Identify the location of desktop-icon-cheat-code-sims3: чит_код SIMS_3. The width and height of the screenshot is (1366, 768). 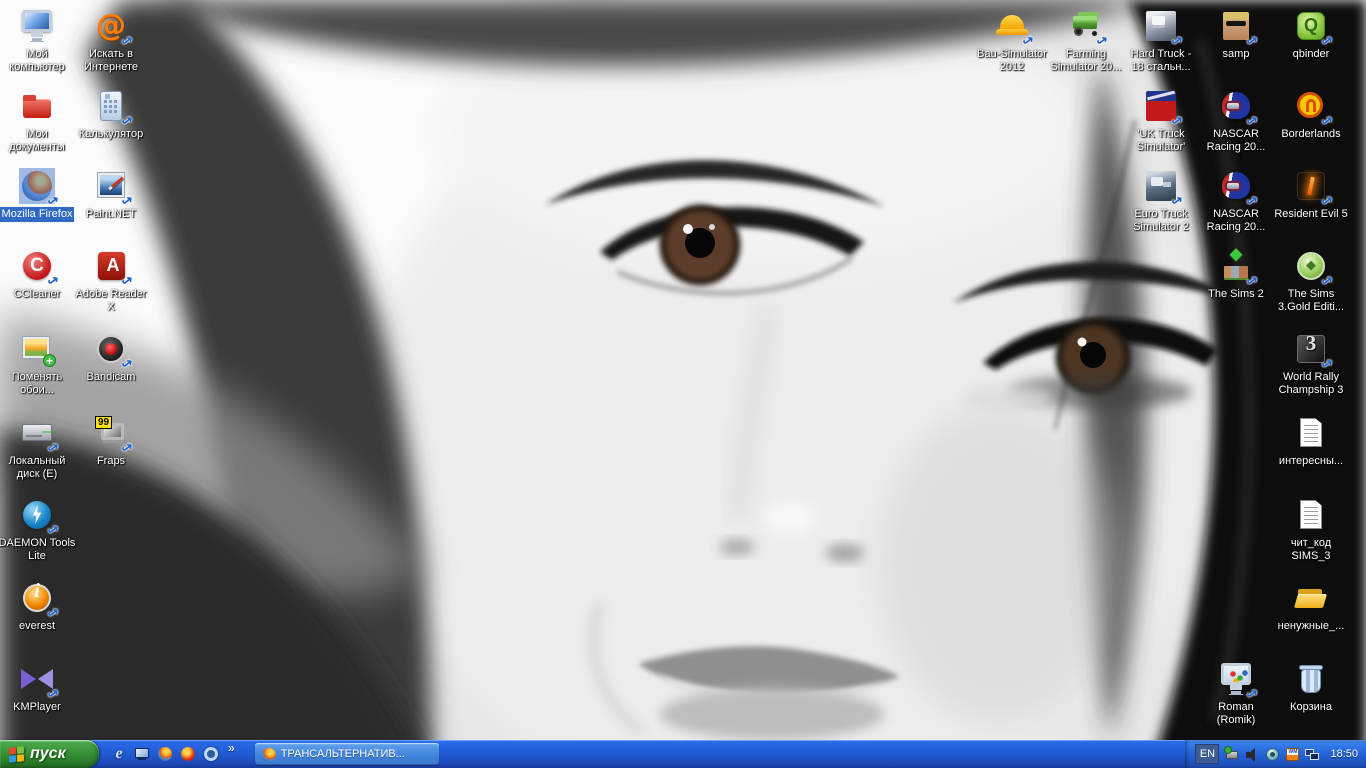
(1311, 530).